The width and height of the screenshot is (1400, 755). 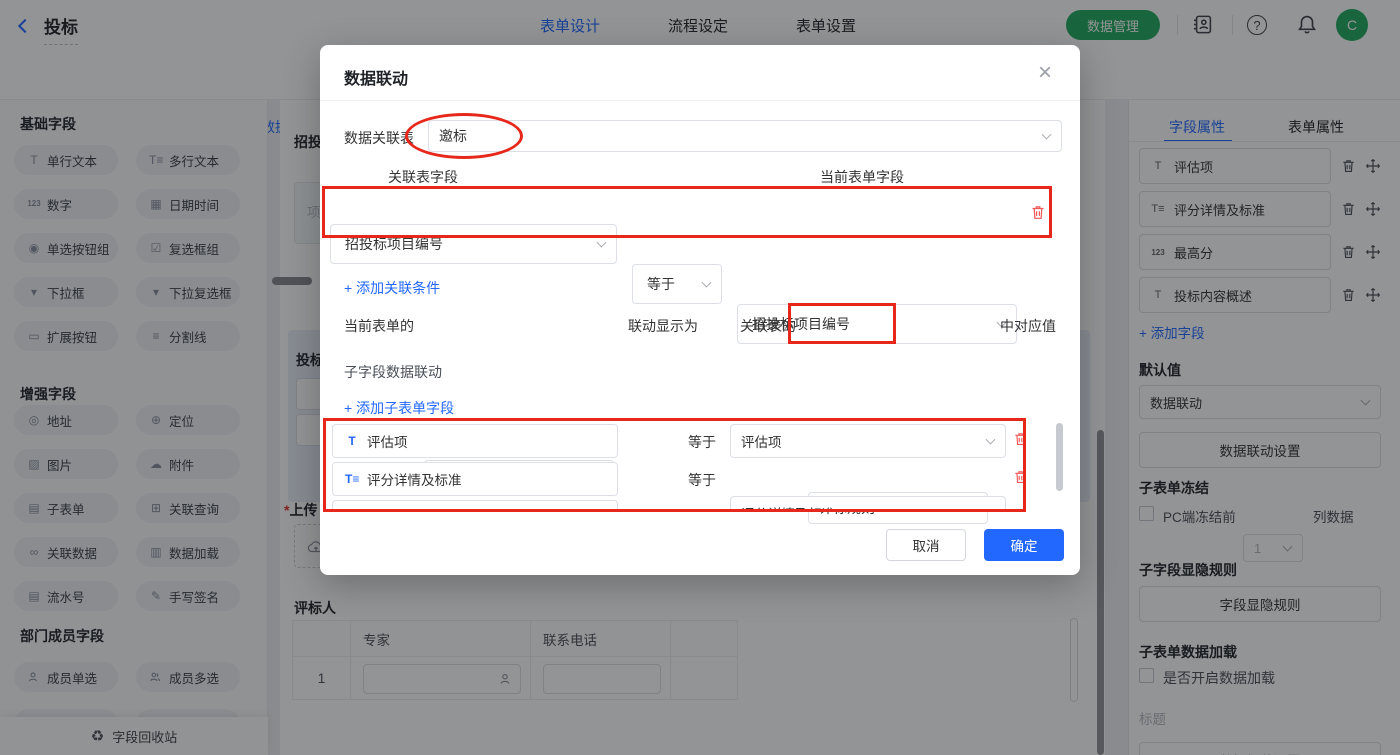 I want to click on close-icon: ×, so click(x=1045, y=73).